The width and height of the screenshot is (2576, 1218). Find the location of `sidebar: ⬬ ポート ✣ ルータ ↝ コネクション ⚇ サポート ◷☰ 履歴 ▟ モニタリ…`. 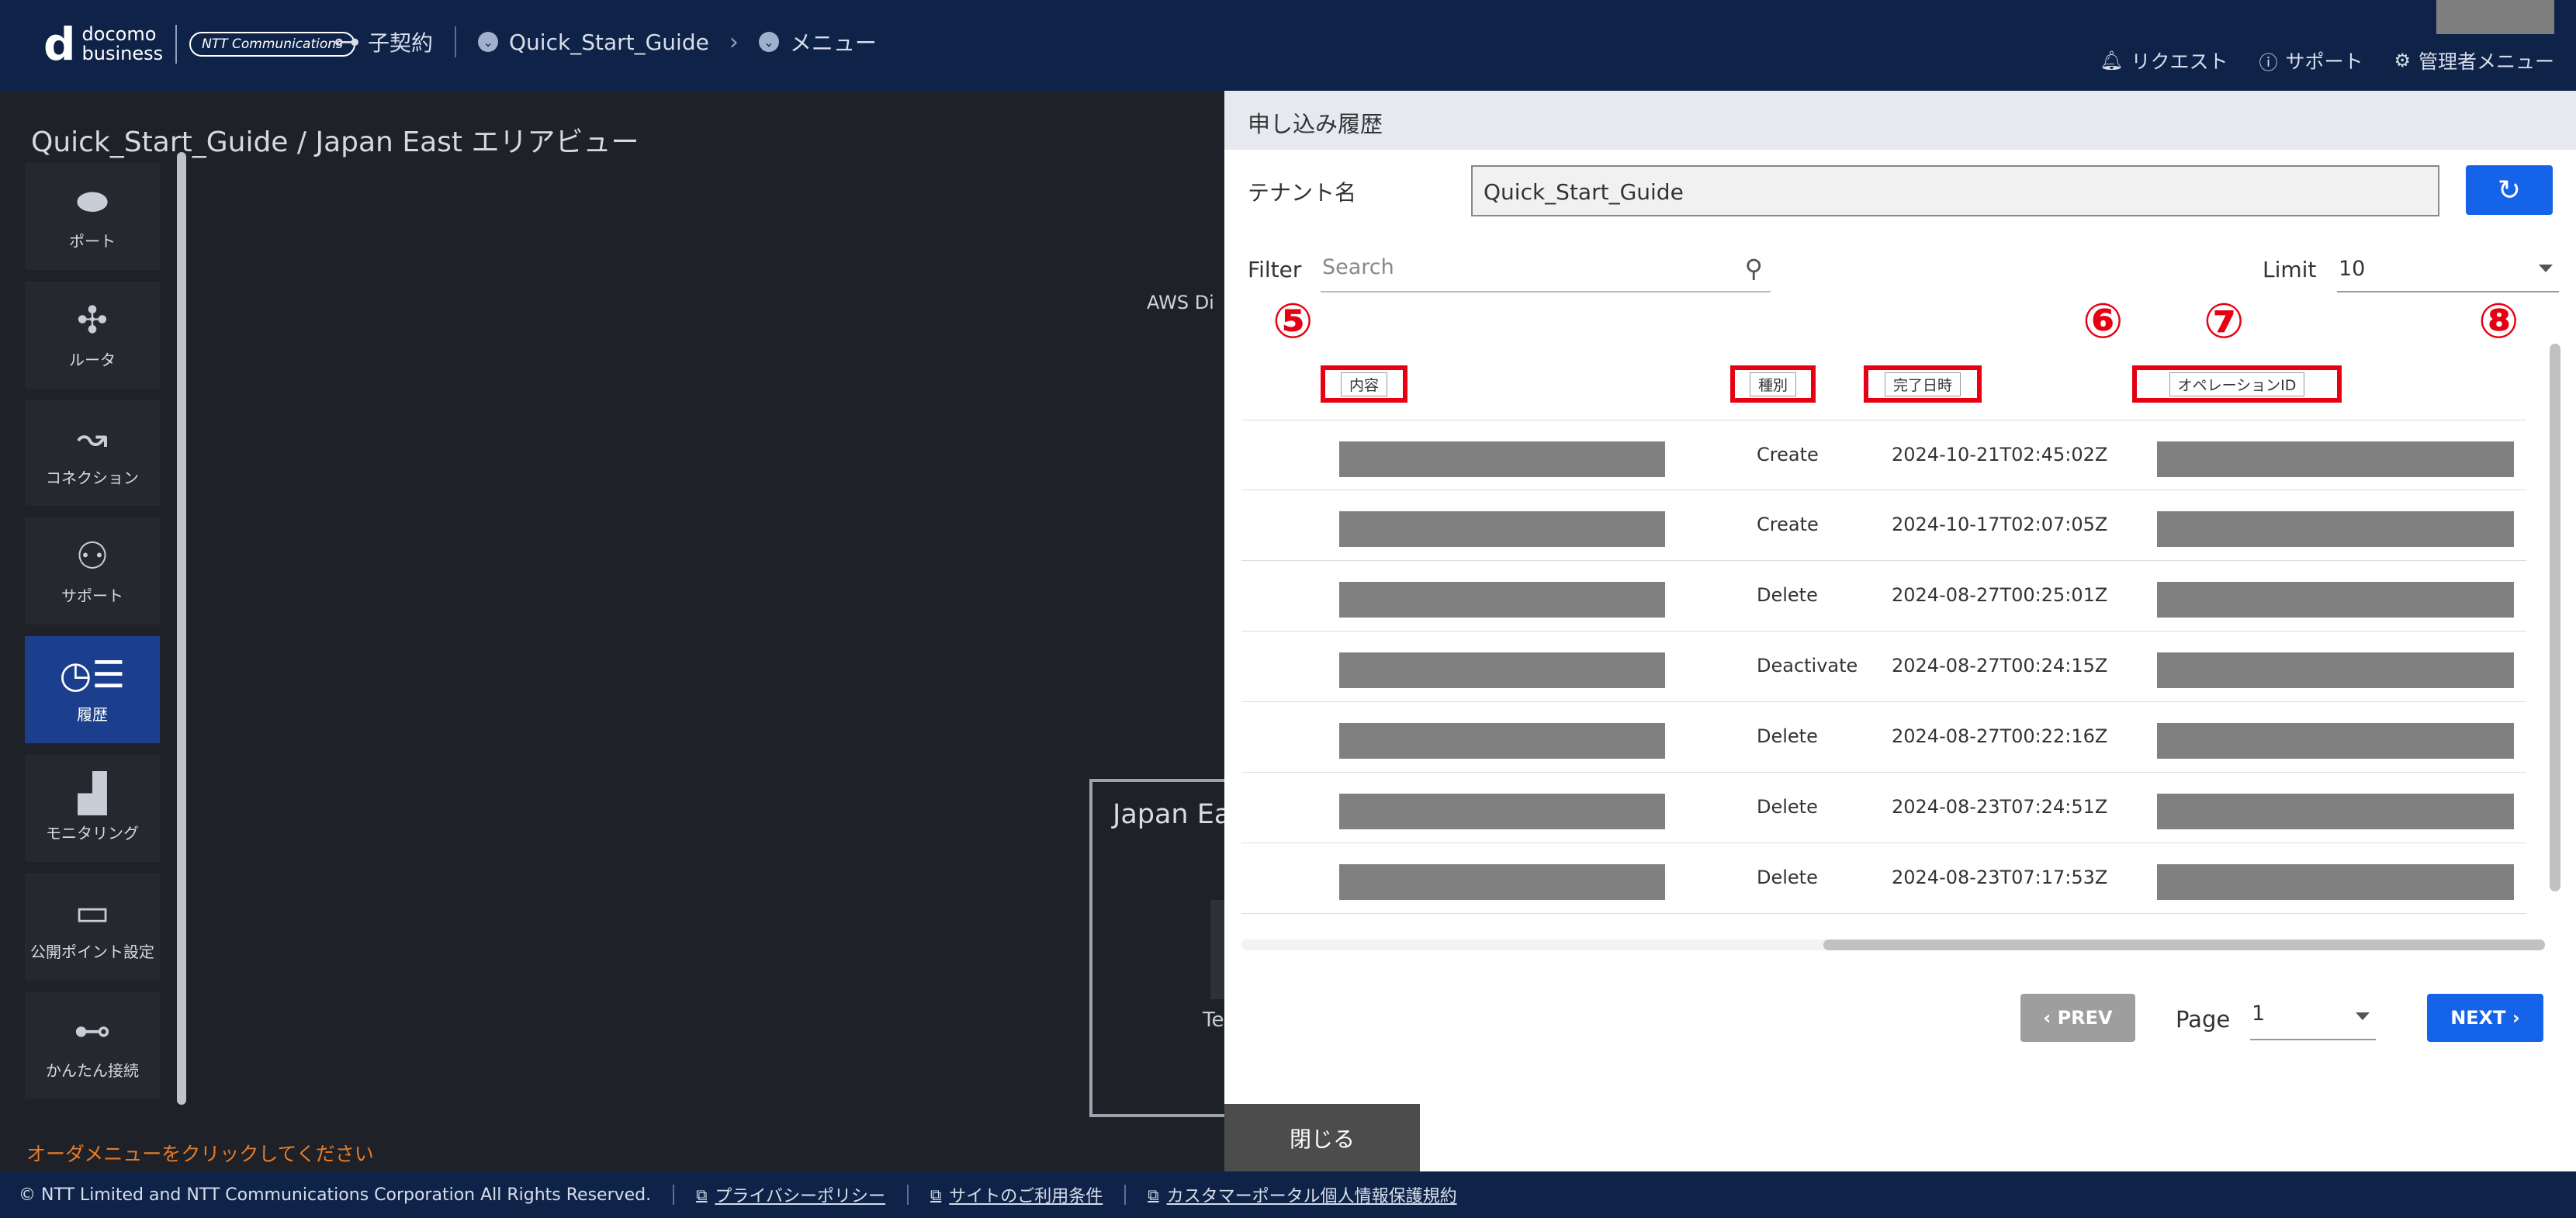

sidebar: ⬬ ポート ✣ ルータ ↝ コネクション ⚇ サポート ◷☰ 履歴 ▟ モニタリ… is located at coordinates (93, 637).